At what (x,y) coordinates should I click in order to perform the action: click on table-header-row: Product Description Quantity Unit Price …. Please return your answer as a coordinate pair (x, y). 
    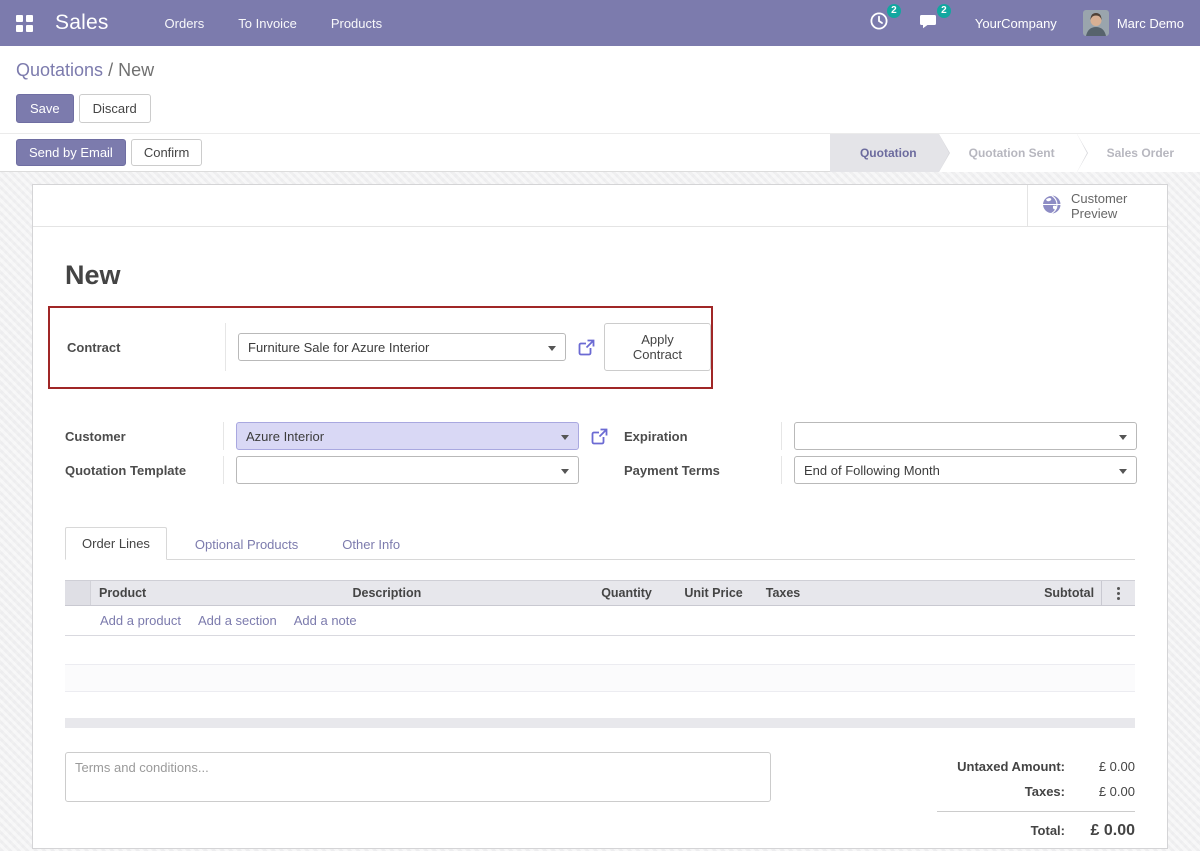
    Looking at the image, I should click on (600, 593).